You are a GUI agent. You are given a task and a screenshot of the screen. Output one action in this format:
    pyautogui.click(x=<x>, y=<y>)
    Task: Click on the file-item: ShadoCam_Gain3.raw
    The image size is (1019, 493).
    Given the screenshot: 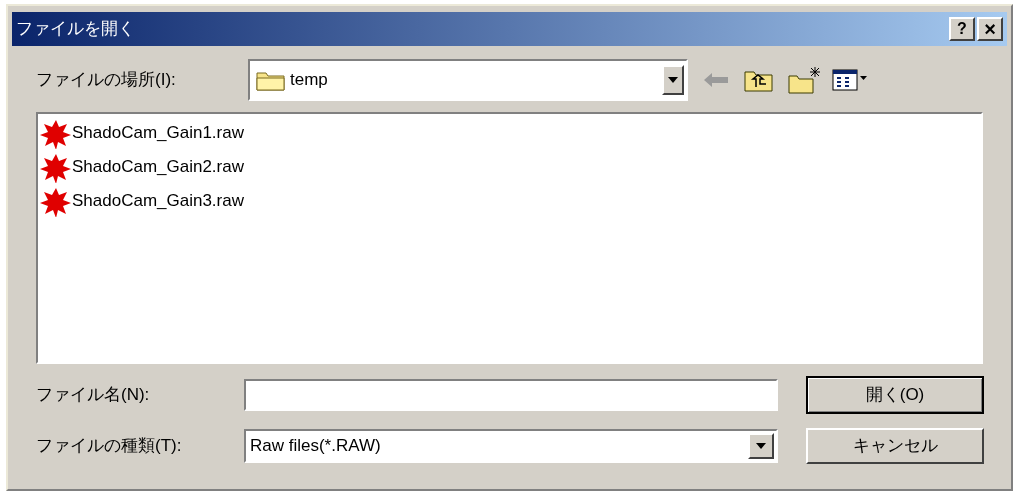 What is the action you would take?
    pyautogui.click(x=158, y=201)
    